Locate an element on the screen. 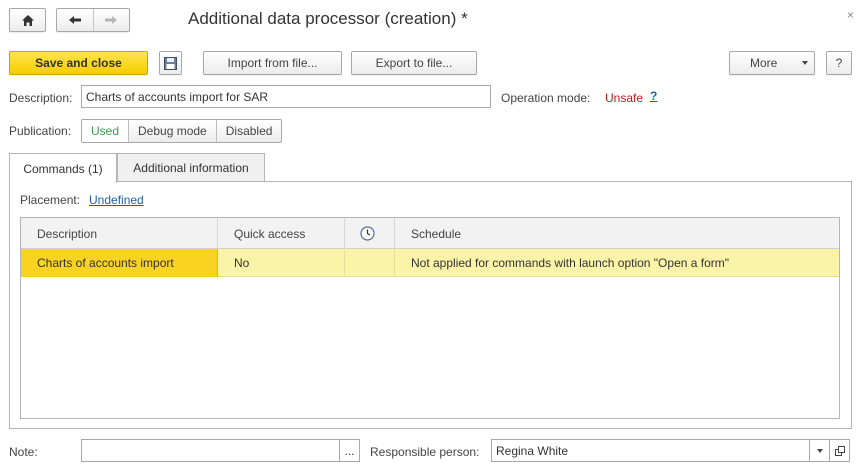 Image resolution: width=861 pixels, height=471 pixels. home-icon is located at coordinates (27, 20).